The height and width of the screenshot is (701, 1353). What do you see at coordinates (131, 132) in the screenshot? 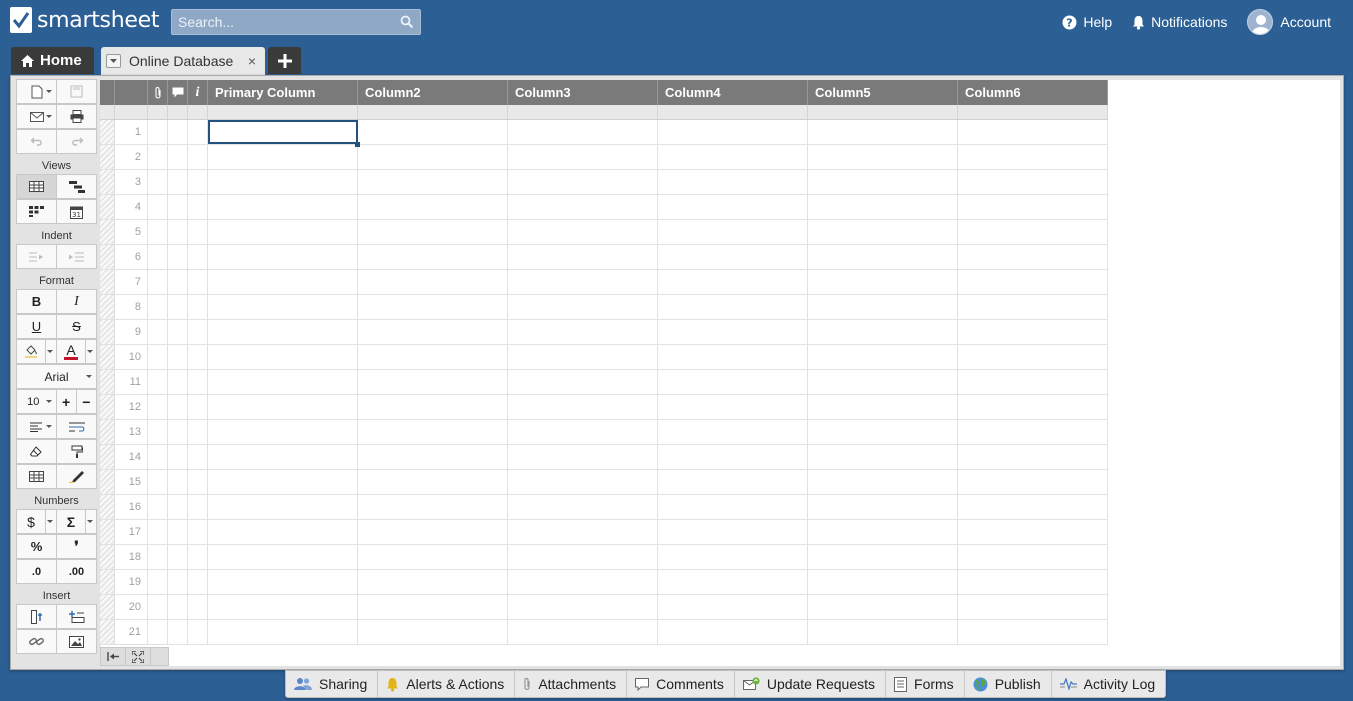
I see `row-number: 1` at bounding box center [131, 132].